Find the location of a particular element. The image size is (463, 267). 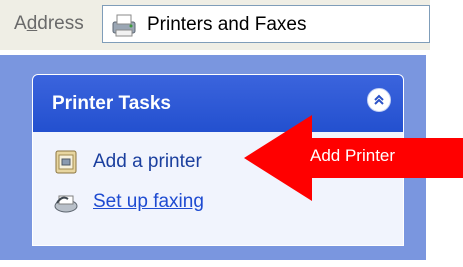

add-printer-link: Add a printer is located at coordinates (127, 162).